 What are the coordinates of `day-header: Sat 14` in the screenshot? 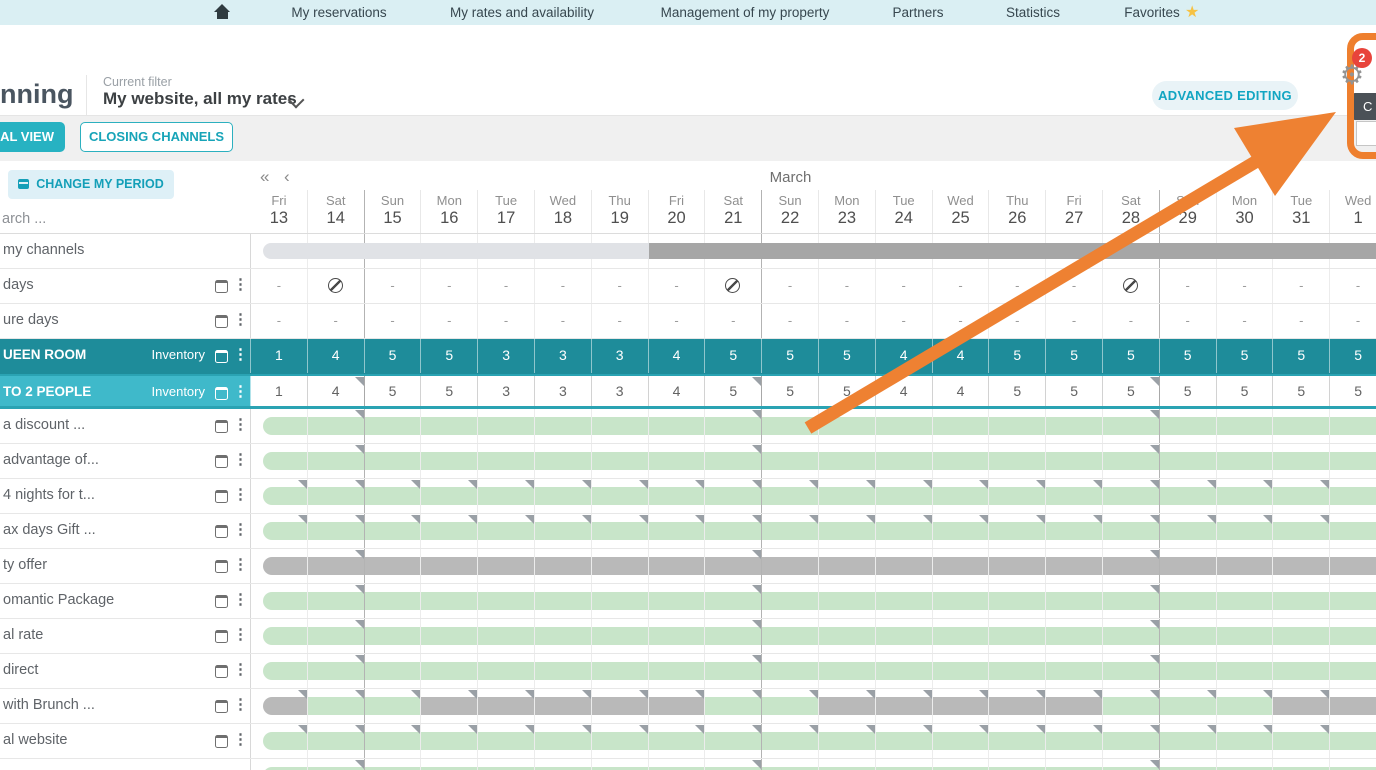 It's located at (336, 211).